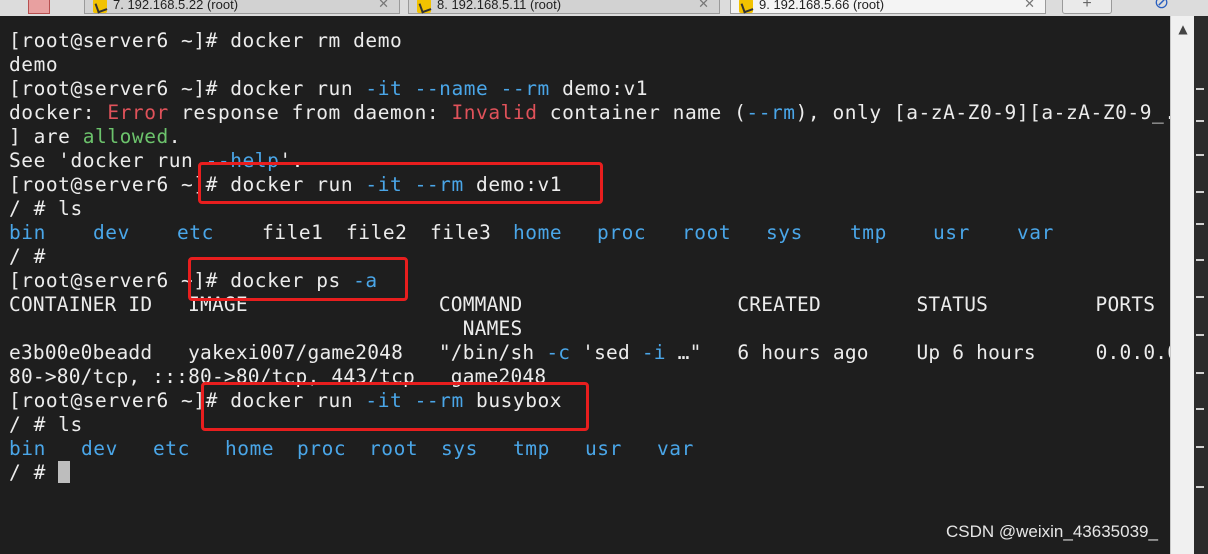 The image size is (1208, 554). I want to click on scroll-up-icon: ▲, so click(1183, 29).